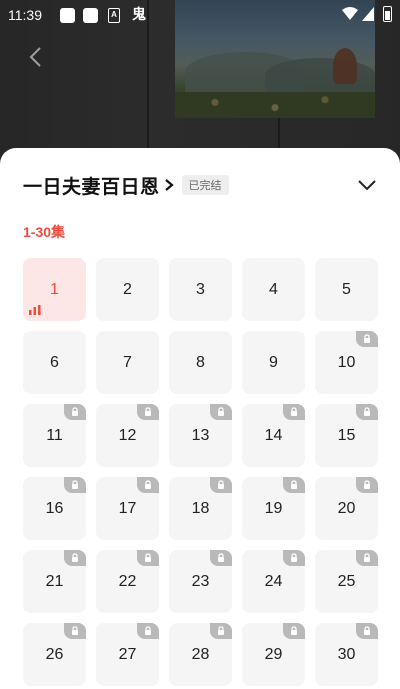  I want to click on episode-tile: 5, so click(346, 289).